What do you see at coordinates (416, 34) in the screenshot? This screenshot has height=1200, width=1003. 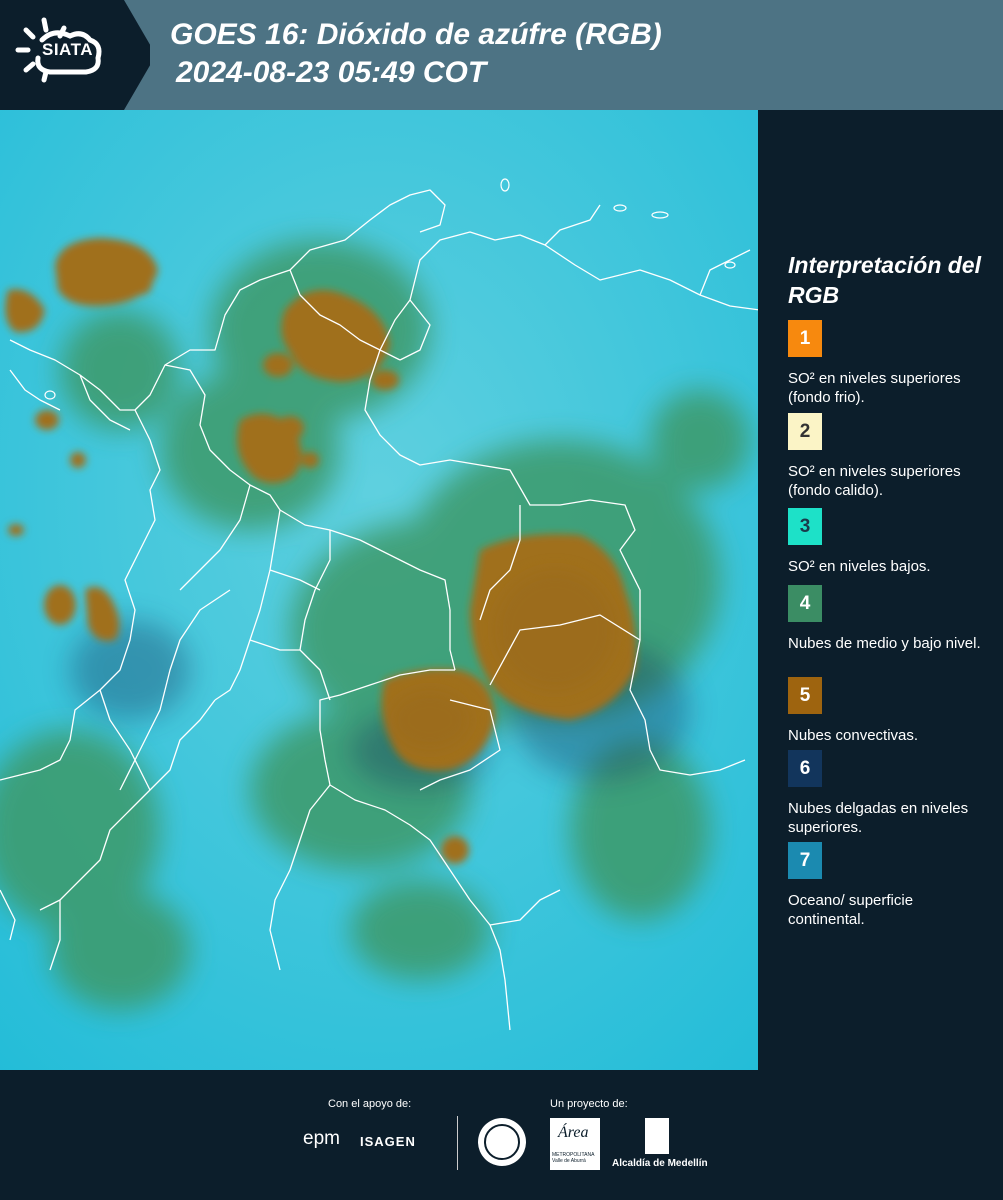 I see `page-title: GOES 16: Dióxido de azúfre (RGB)` at bounding box center [416, 34].